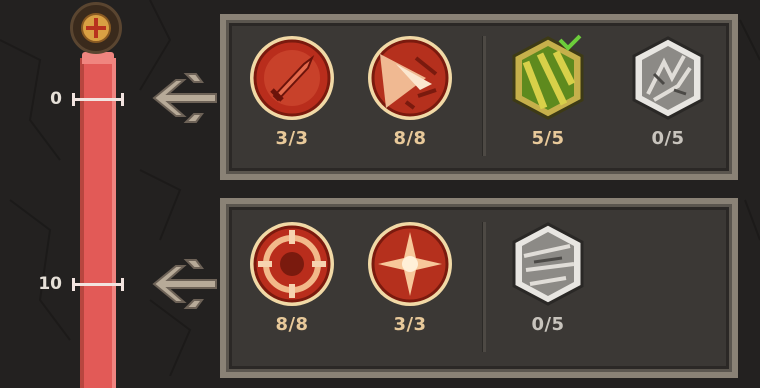  I want to click on skill-count: 5/5, so click(548, 138).